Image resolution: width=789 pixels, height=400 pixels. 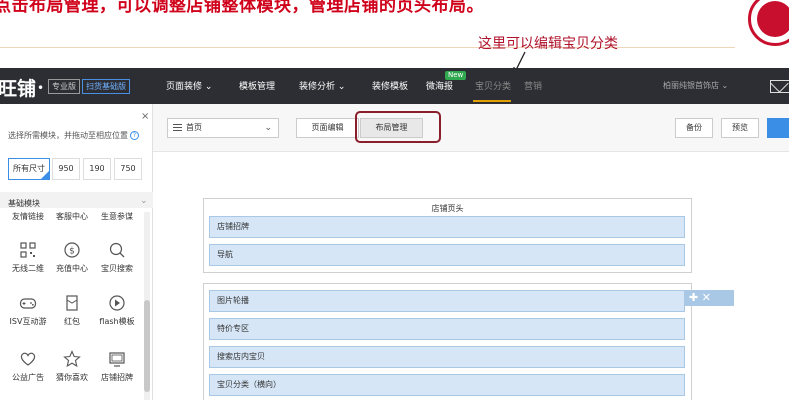 What do you see at coordinates (694, 128) in the screenshot?
I see `backup-button: 备份` at bounding box center [694, 128].